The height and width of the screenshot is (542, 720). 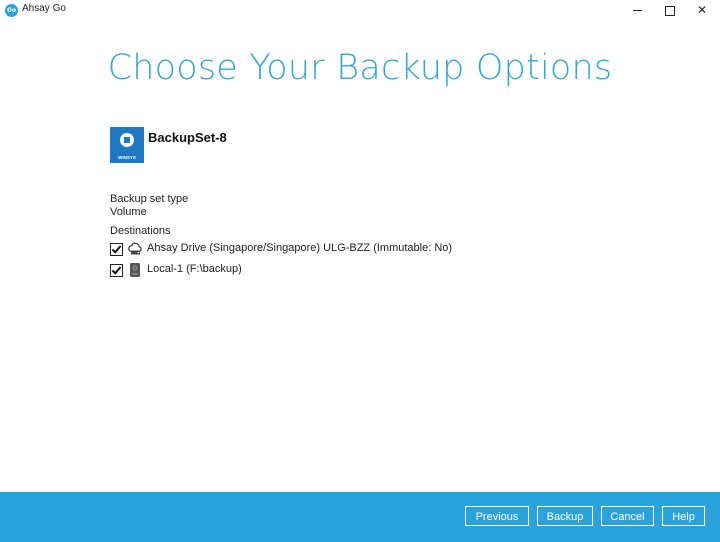 I want to click on minimize-button, so click(x=637, y=11).